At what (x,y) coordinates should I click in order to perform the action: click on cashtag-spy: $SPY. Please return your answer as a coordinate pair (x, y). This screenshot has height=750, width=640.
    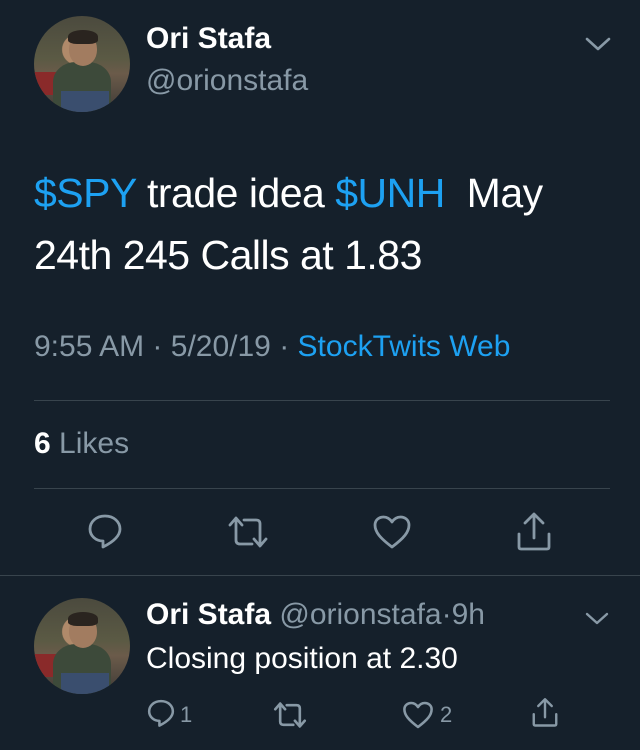
    Looking at the image, I should click on (85, 193).